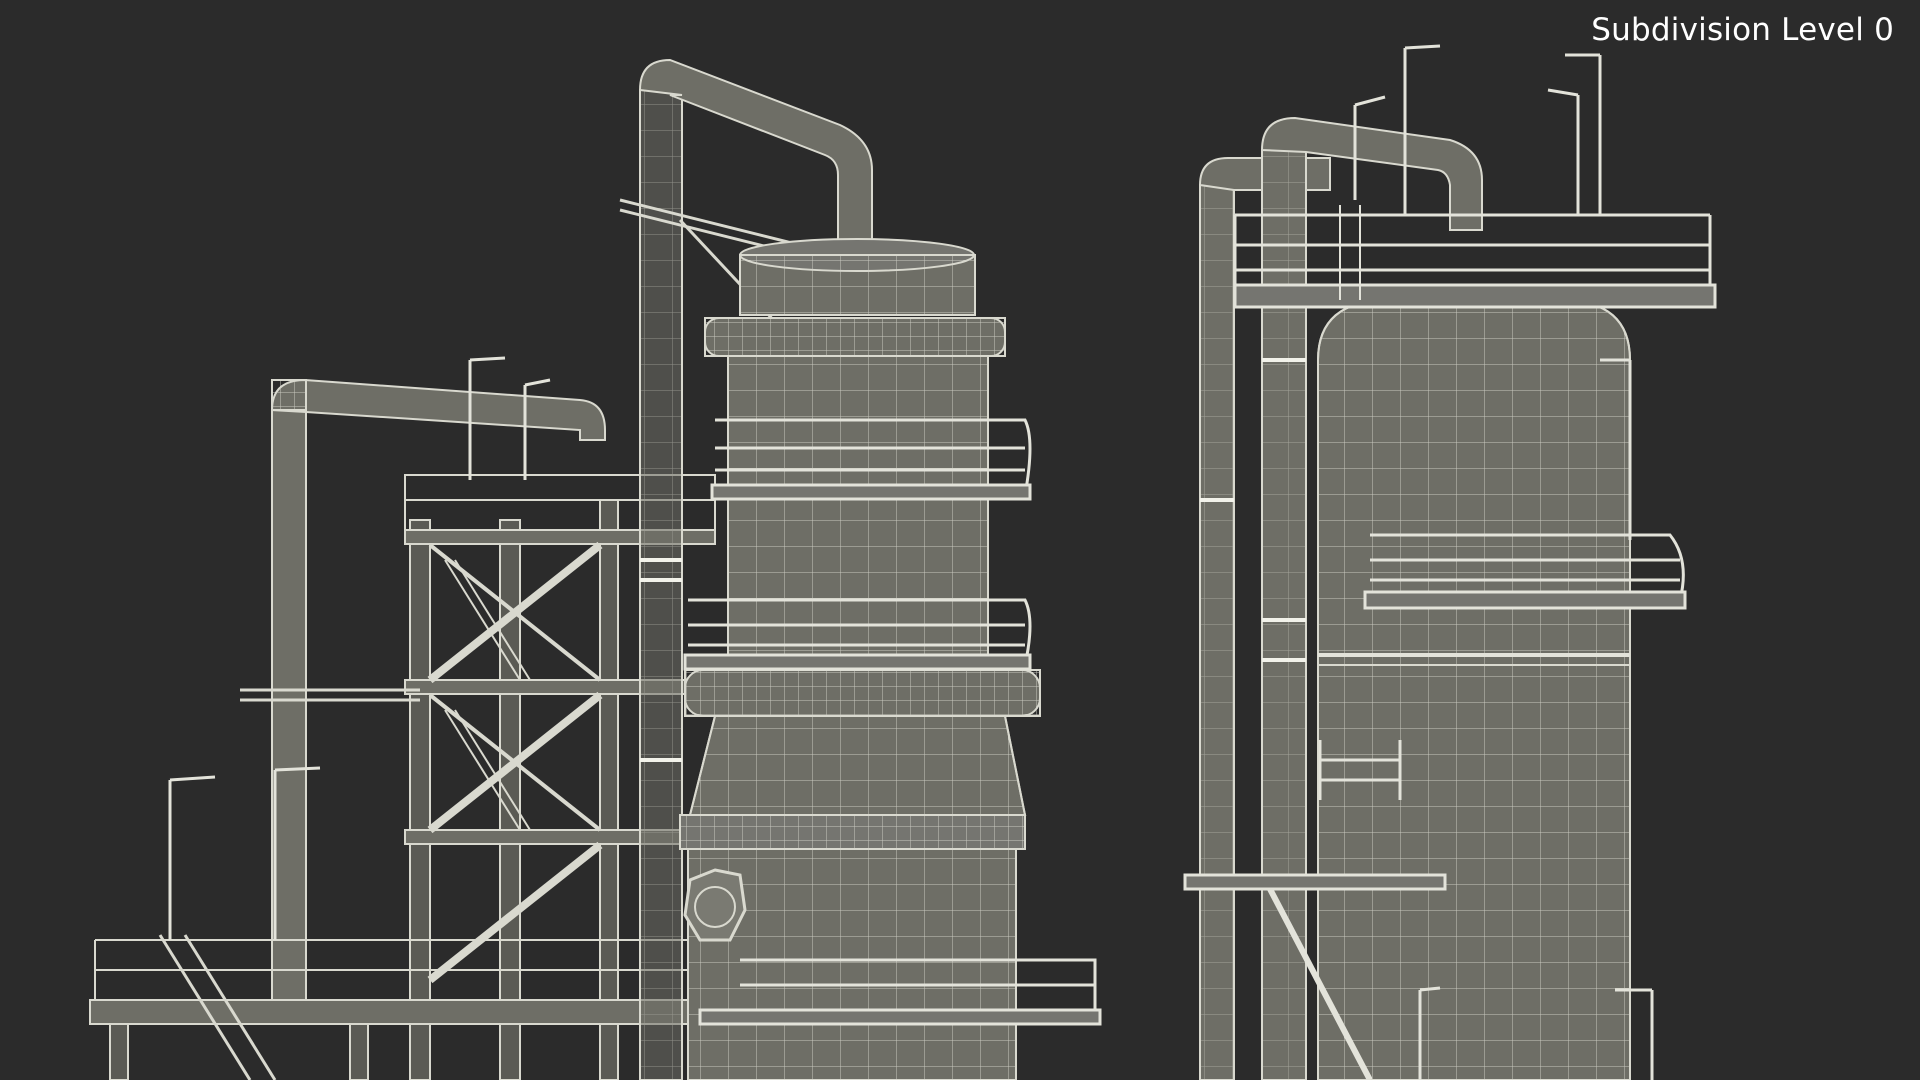 This screenshot has height=1080, width=1920. Describe the element at coordinates (1742, 30) in the screenshot. I see `subdivision-level-label: Subdivision Level 0` at that location.